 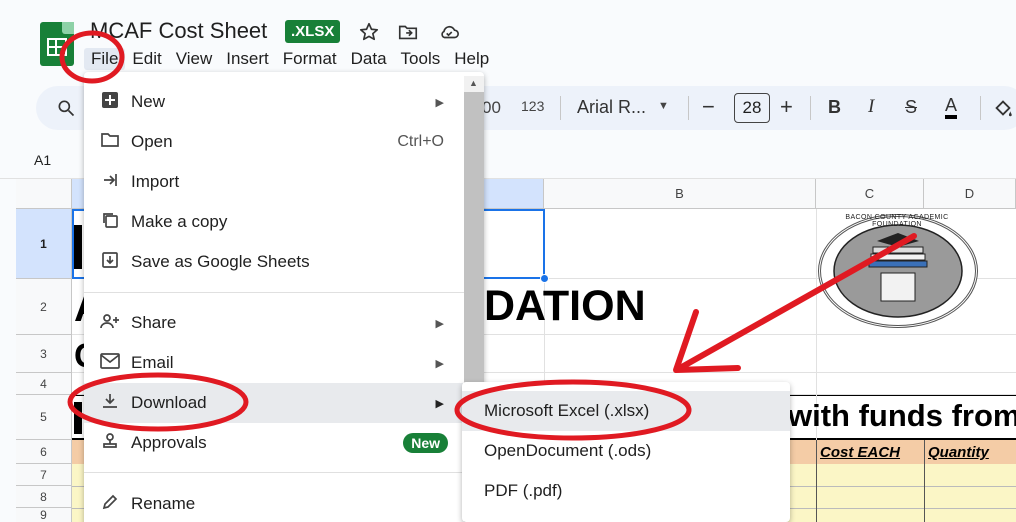 I want to click on pencil-icon, so click(x=110, y=504).